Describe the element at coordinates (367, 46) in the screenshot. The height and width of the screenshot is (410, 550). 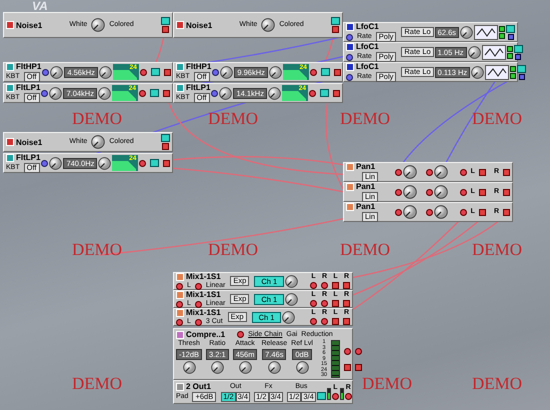
I see `module-title: LfoC1` at that location.